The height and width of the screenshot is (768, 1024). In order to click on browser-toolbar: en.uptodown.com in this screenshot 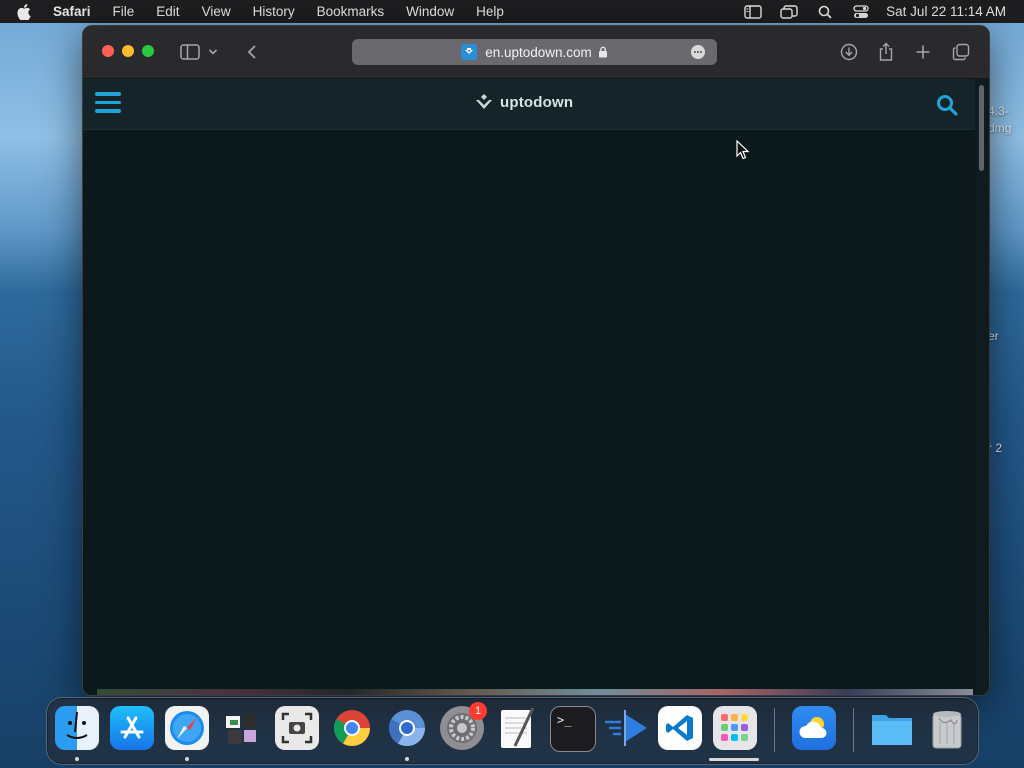, I will do `click(536, 52)`.